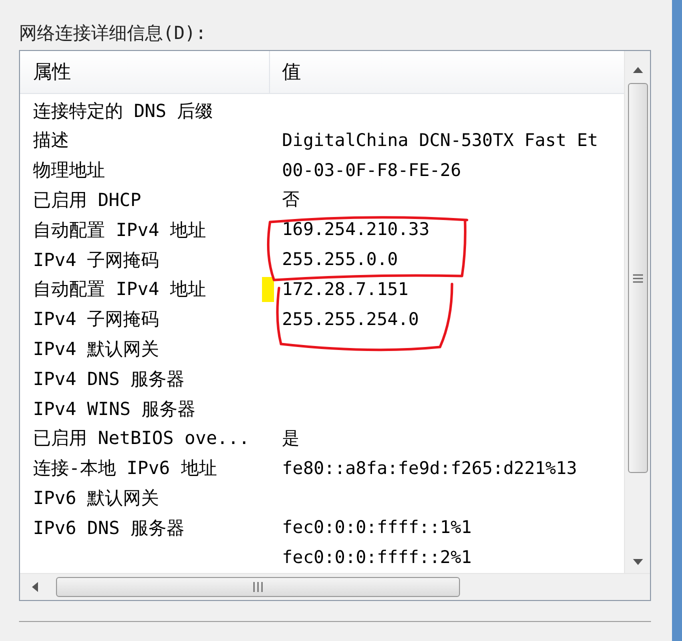 The width and height of the screenshot is (682, 641). I want to click on scroll-left-icon, so click(35, 587).